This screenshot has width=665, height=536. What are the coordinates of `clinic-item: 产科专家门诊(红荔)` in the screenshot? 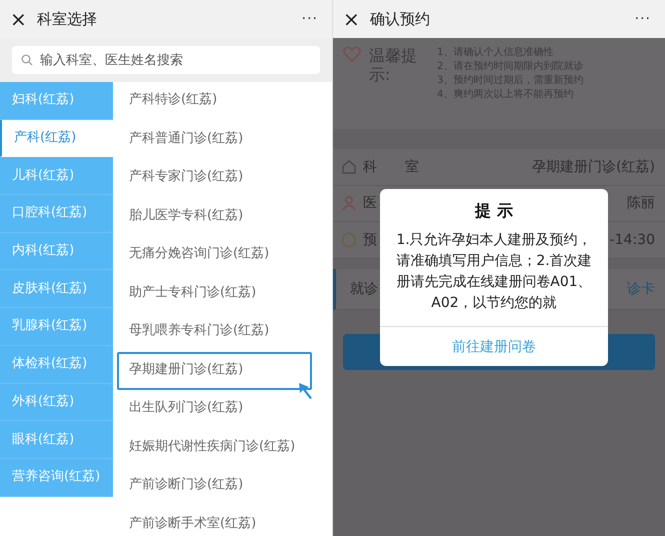 It's located at (214, 178).